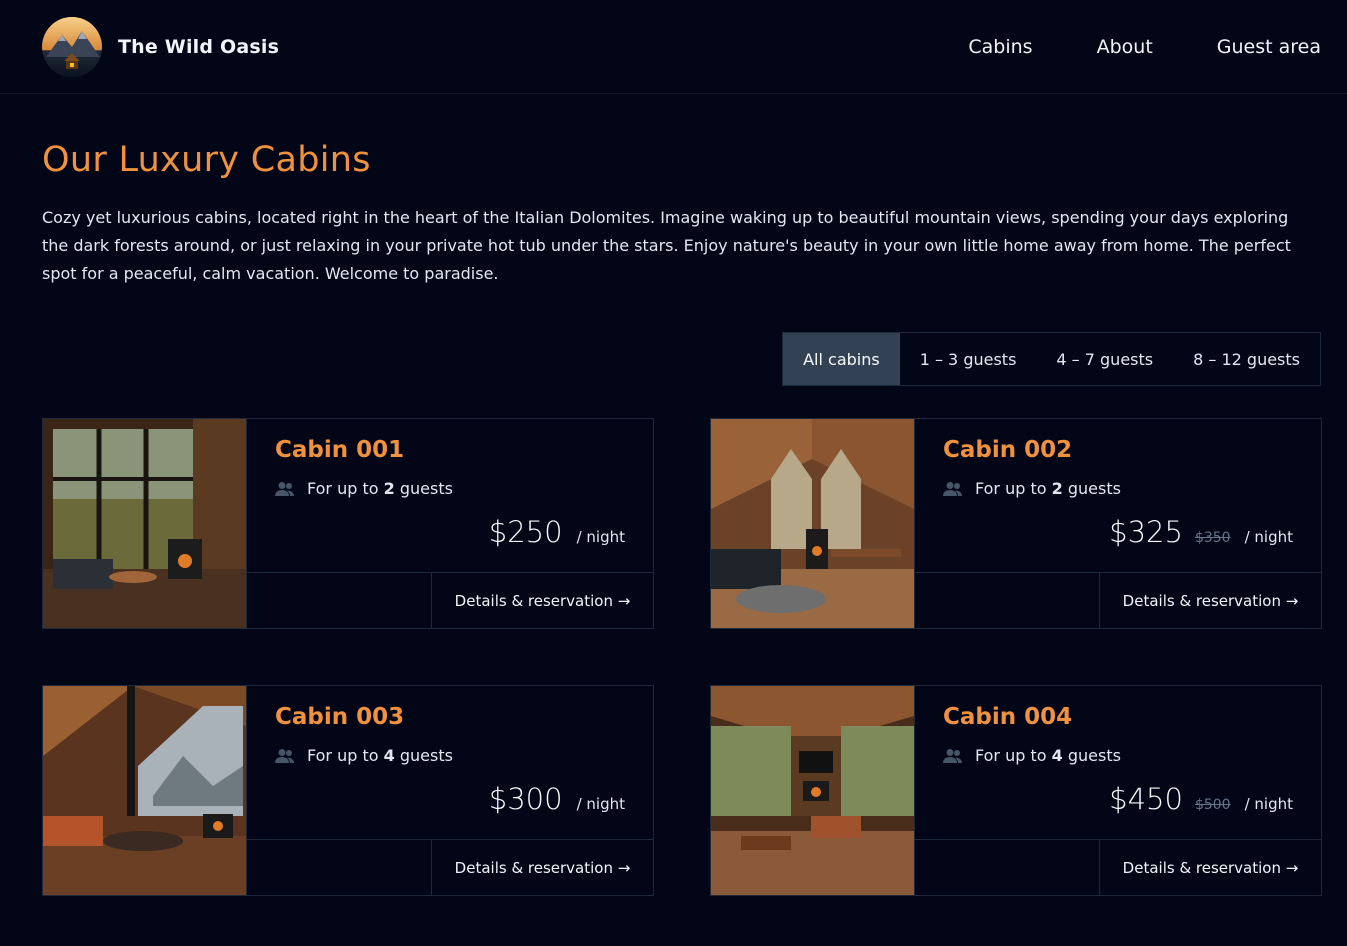 This screenshot has height=946, width=1347. Describe the element at coordinates (1146, 799) in the screenshot. I see `price: $450` at that location.